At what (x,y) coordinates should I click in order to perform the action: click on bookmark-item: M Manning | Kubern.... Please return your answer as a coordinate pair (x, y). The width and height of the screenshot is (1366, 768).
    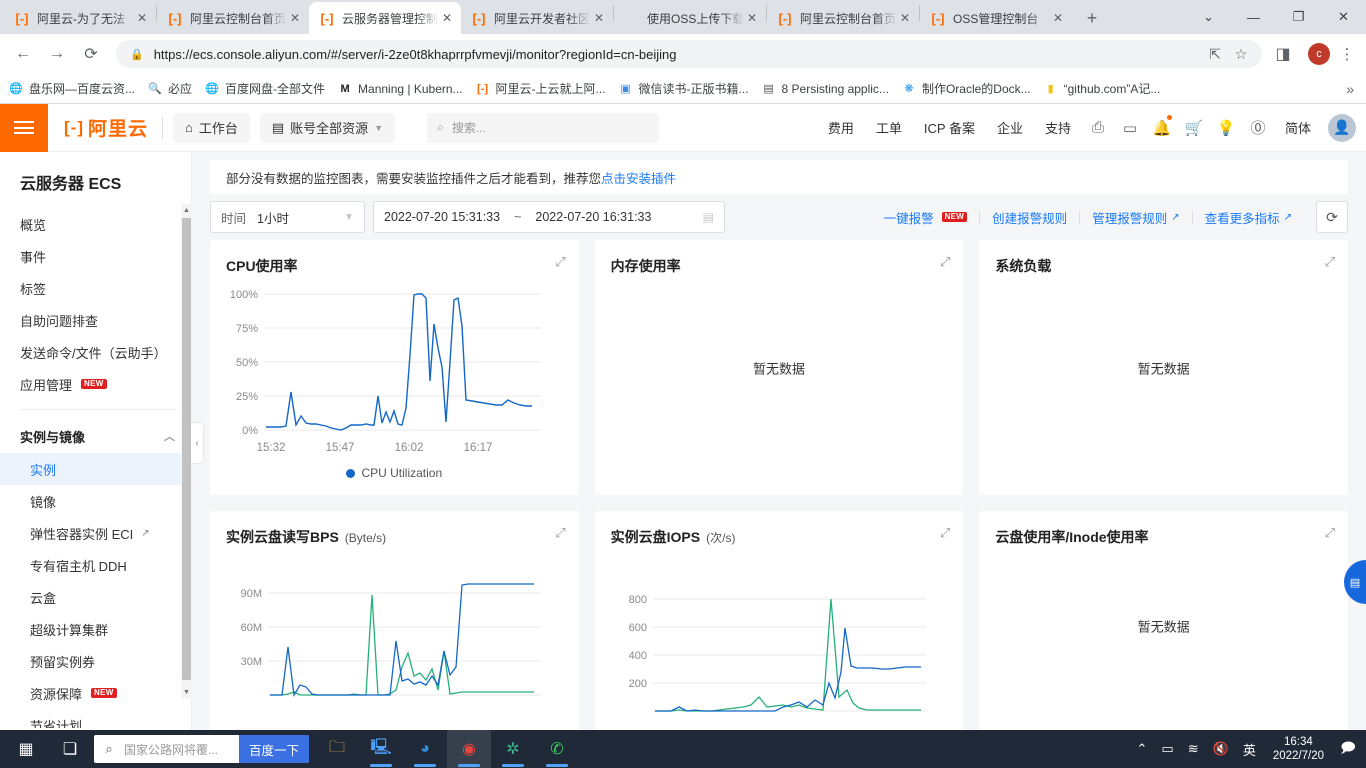
    Looking at the image, I should click on (399, 89).